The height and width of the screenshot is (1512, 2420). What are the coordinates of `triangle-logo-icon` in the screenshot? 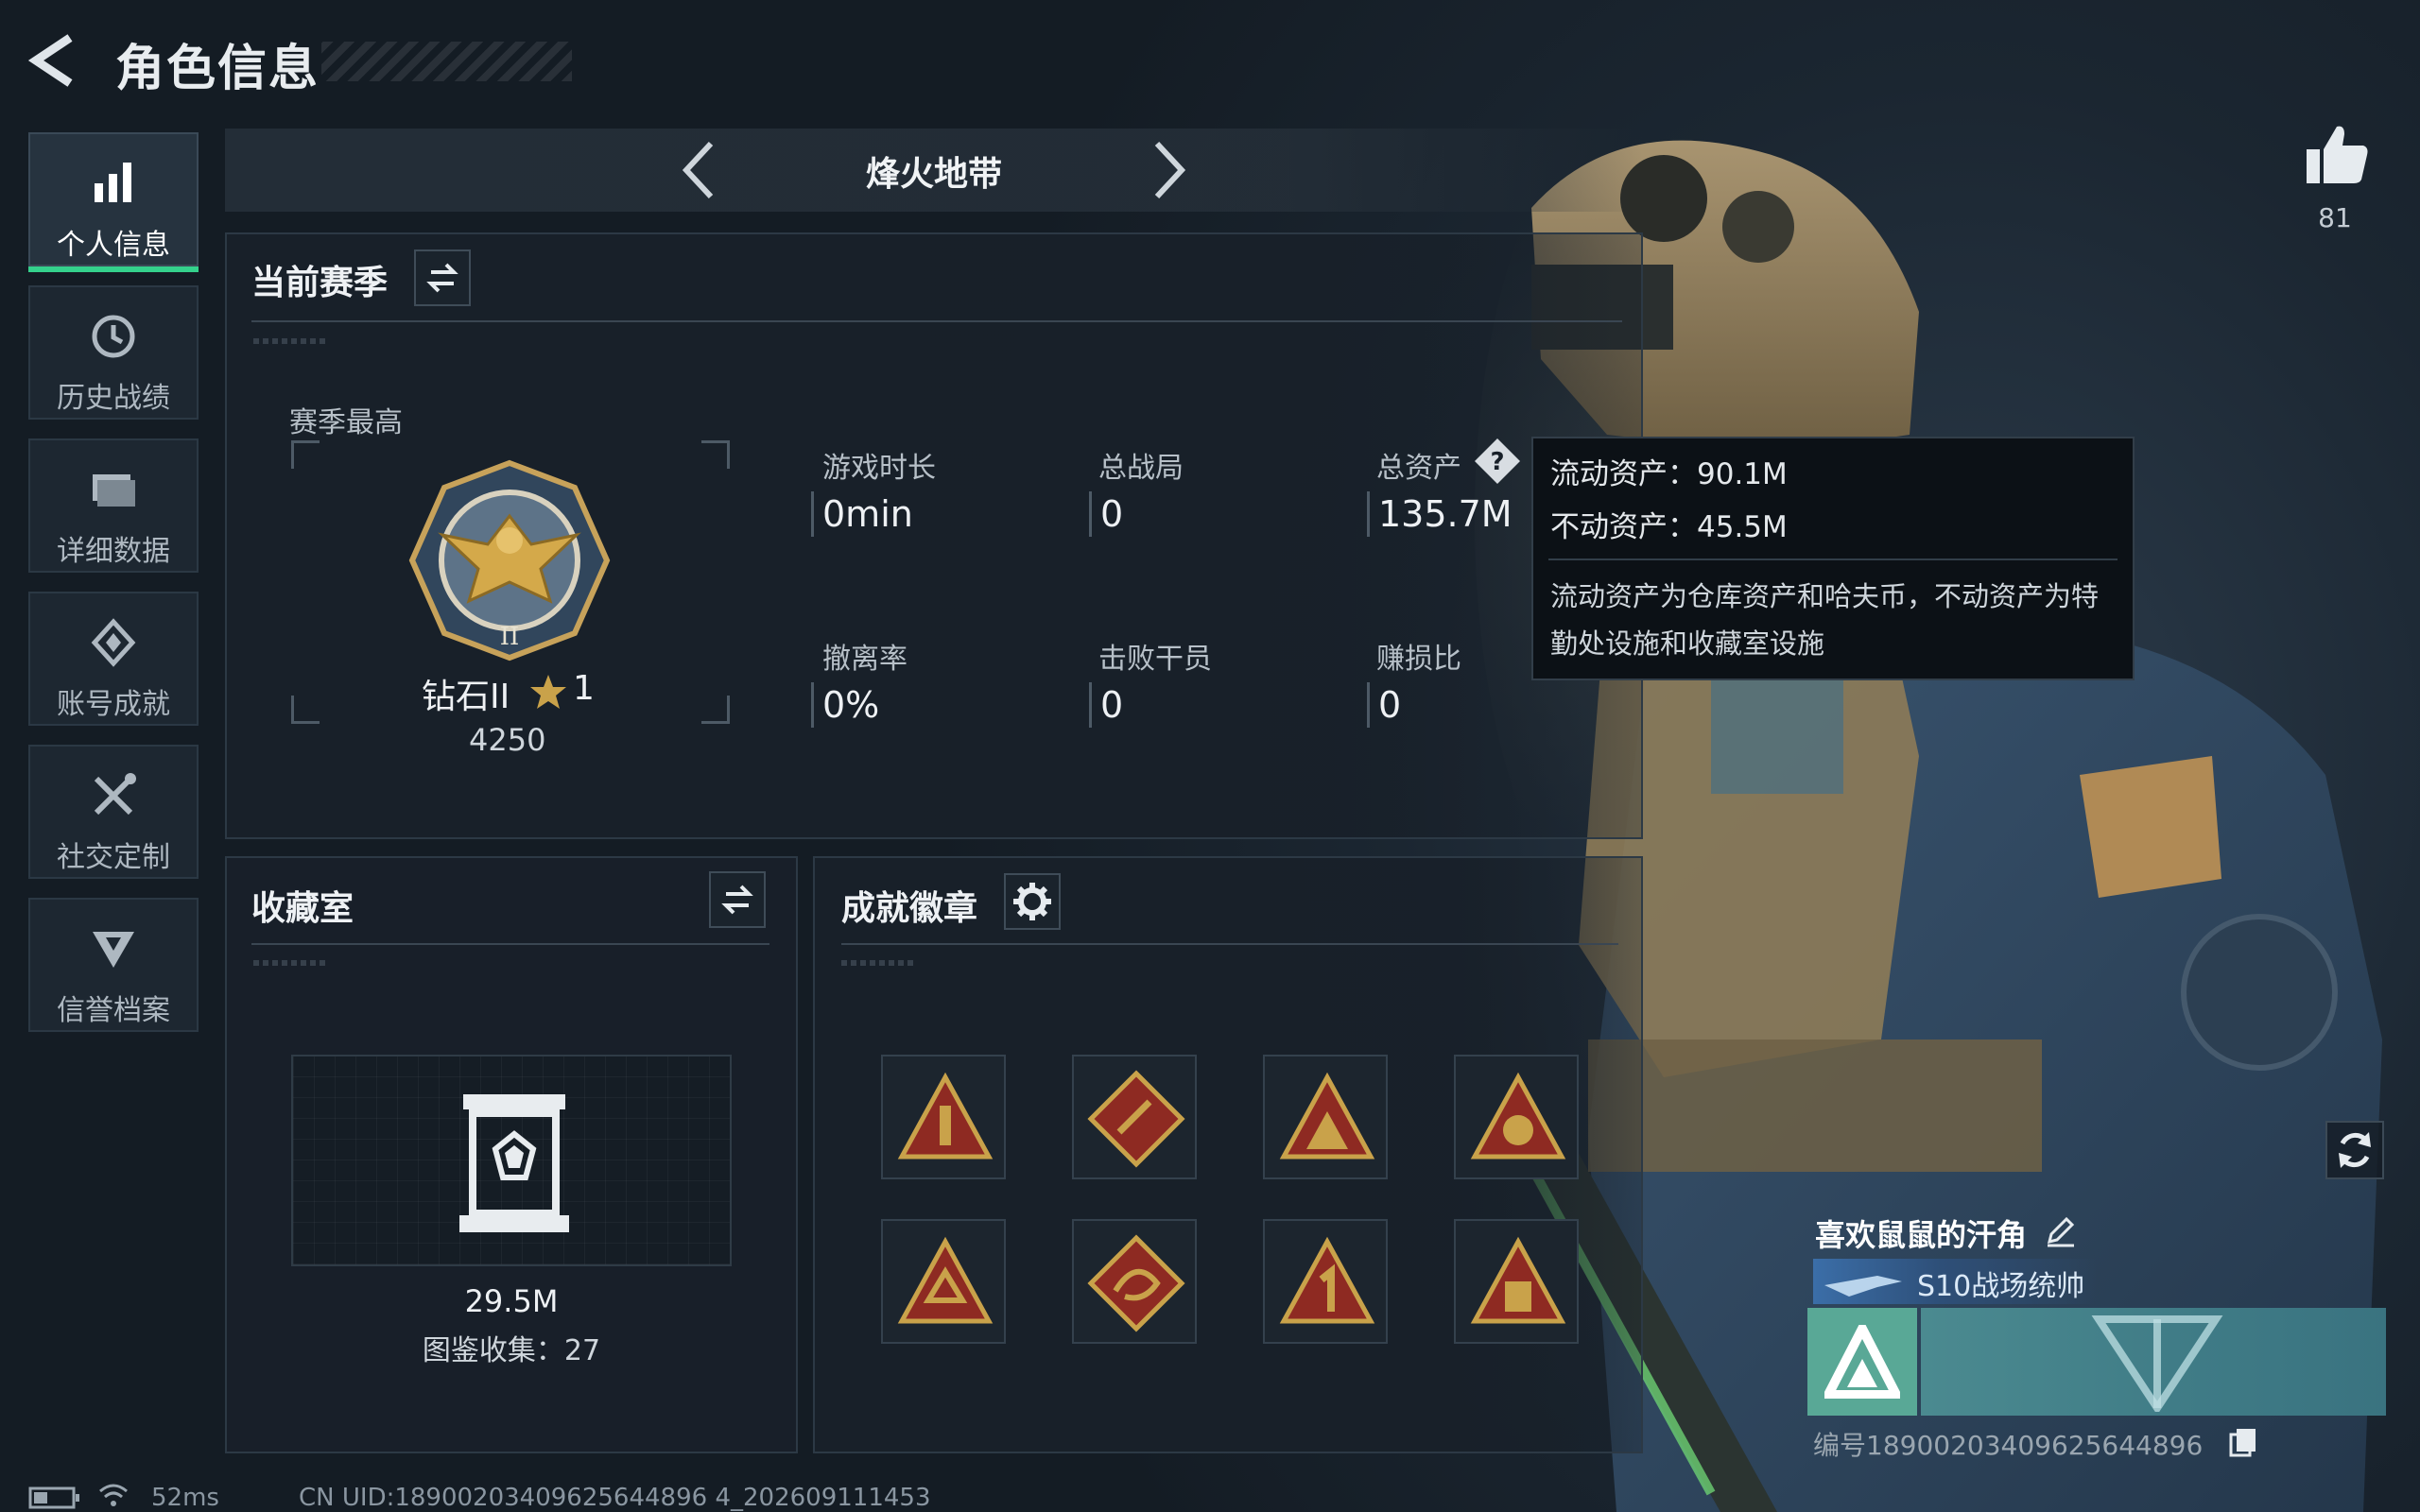 It's located at (1862, 1362).